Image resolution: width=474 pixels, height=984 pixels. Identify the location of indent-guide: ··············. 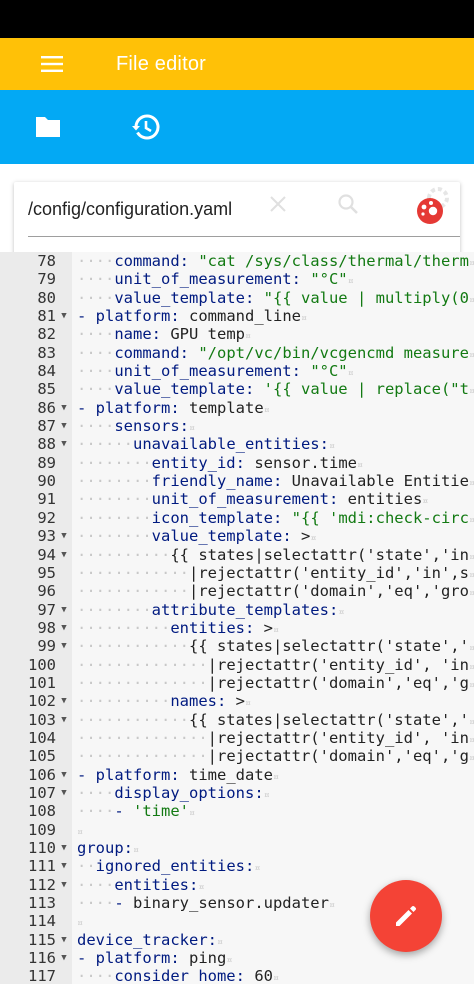
(142, 737).